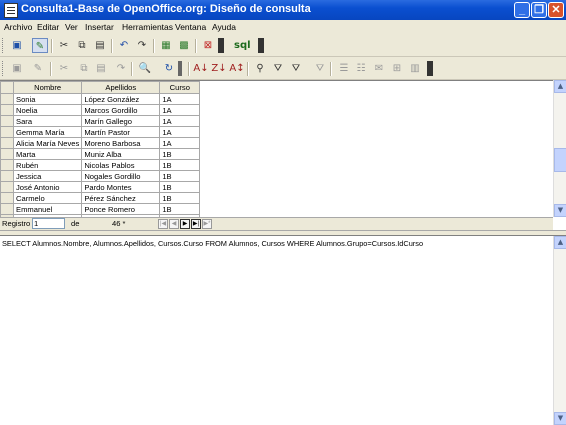  Describe the element at coordinates (121, 143) in the screenshot. I see `cell-apellidos: Moreno Barbosa` at that location.